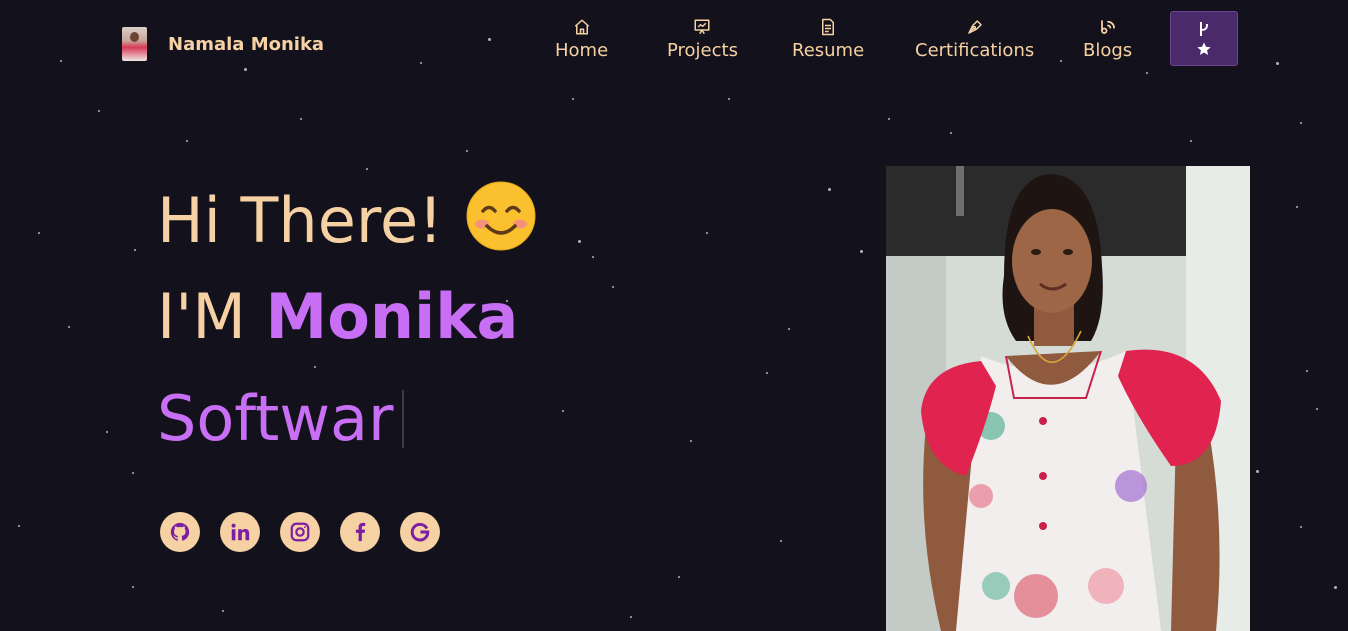  I want to click on facebook-link, so click(360, 532).